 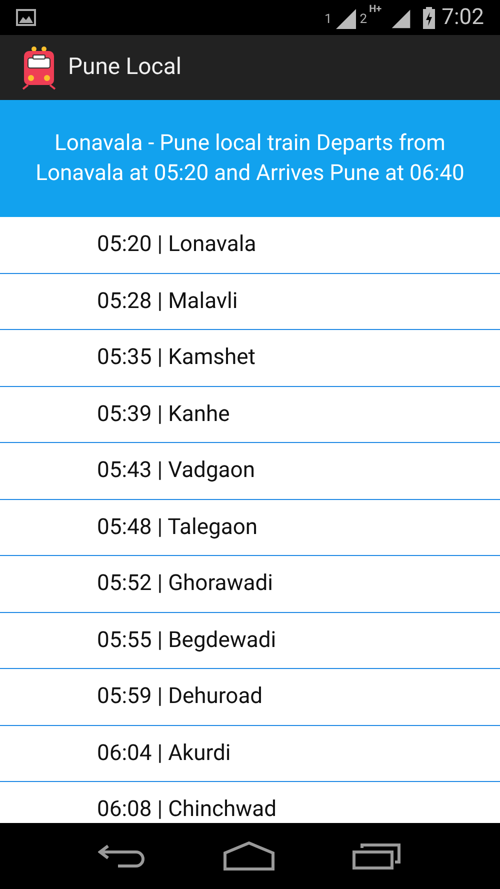 What do you see at coordinates (176, 245) in the screenshot?
I see `stop-item: 05:20 | Lonavala` at bounding box center [176, 245].